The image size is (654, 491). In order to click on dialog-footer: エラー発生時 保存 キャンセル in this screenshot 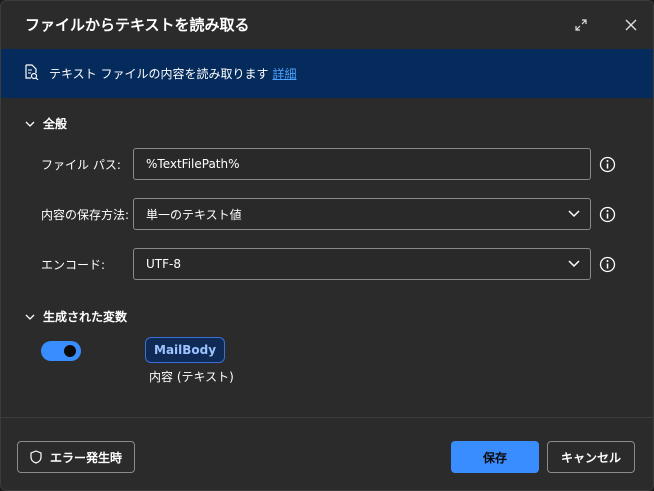, I will do `click(327, 453)`.